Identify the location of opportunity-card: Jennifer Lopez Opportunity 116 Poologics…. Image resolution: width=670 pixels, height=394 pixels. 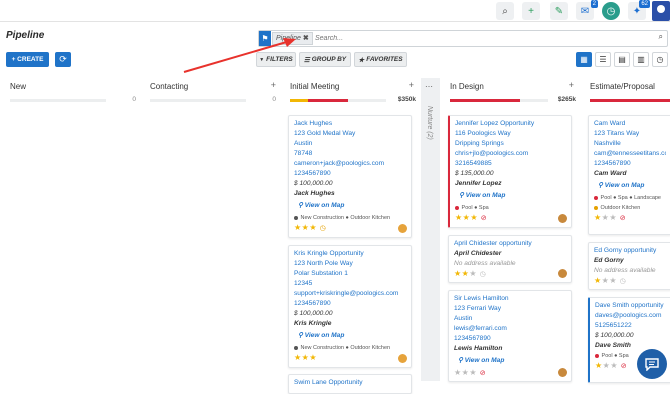
(510, 171).